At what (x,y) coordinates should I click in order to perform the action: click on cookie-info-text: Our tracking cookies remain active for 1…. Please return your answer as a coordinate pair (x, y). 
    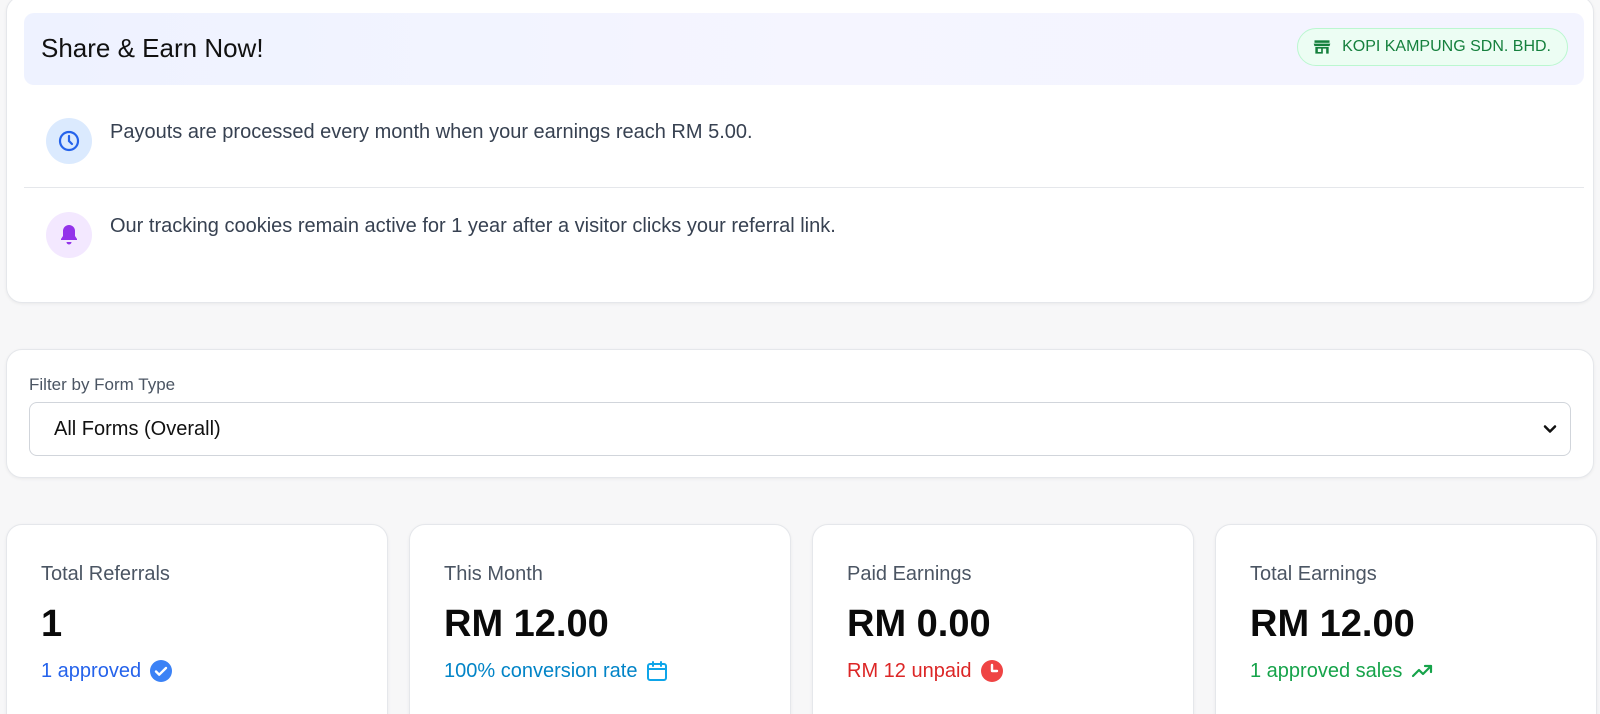
    Looking at the image, I should click on (473, 226).